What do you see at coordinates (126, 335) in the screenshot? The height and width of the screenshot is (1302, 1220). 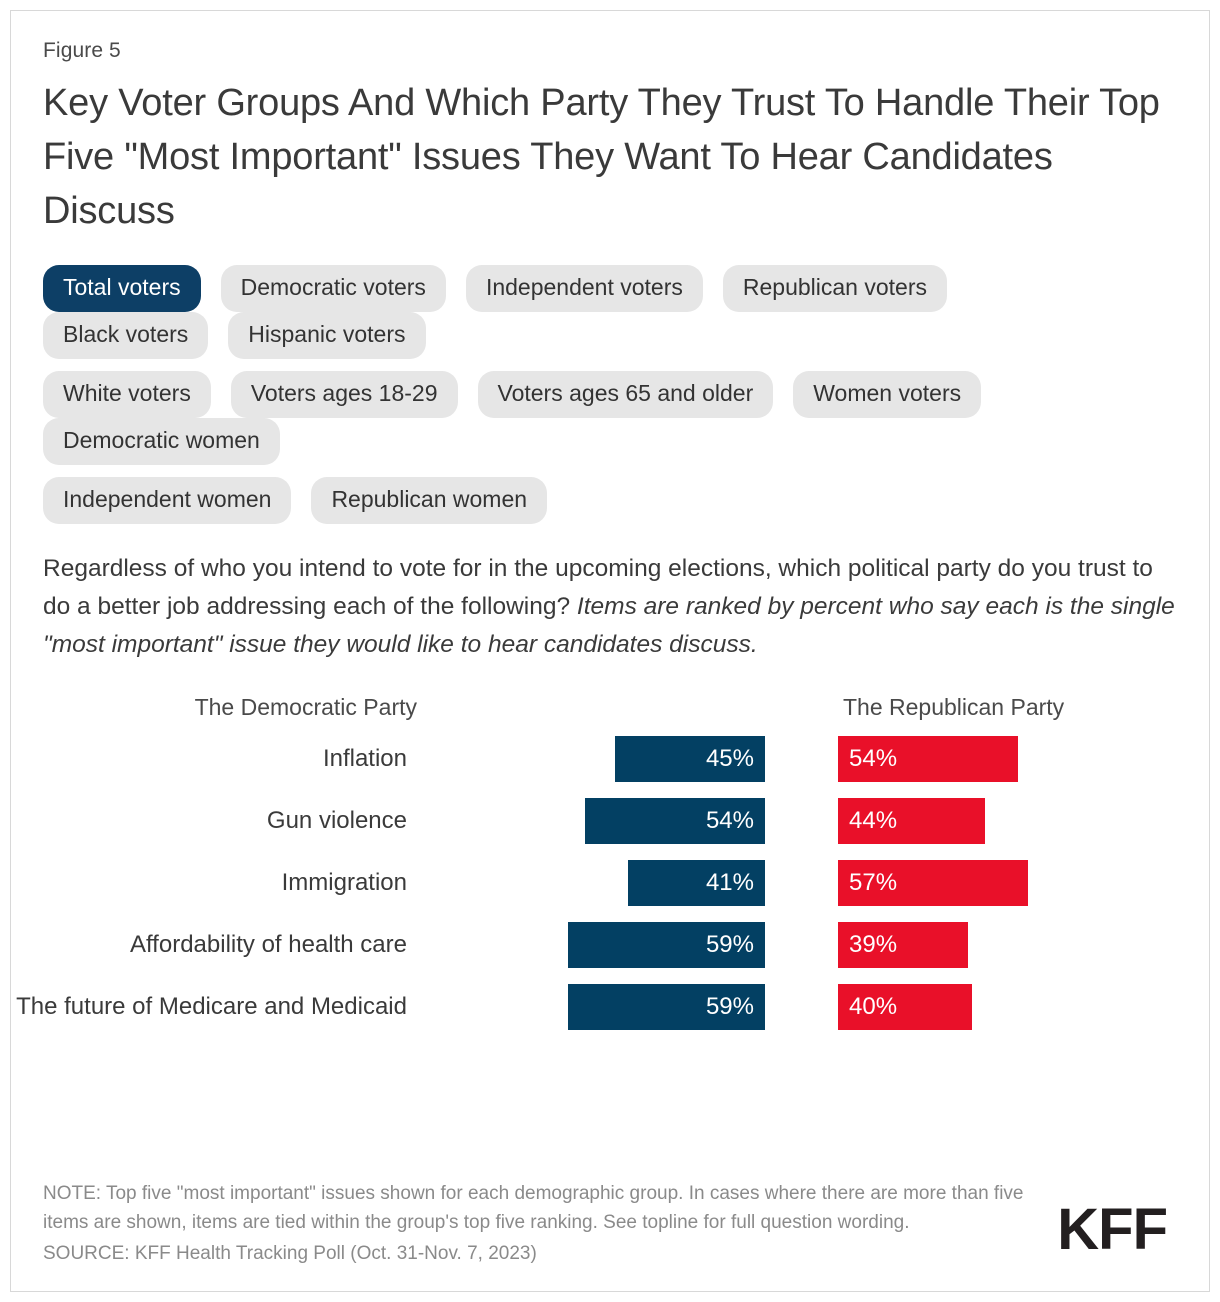 I see `tab-black-voters: Black voters` at bounding box center [126, 335].